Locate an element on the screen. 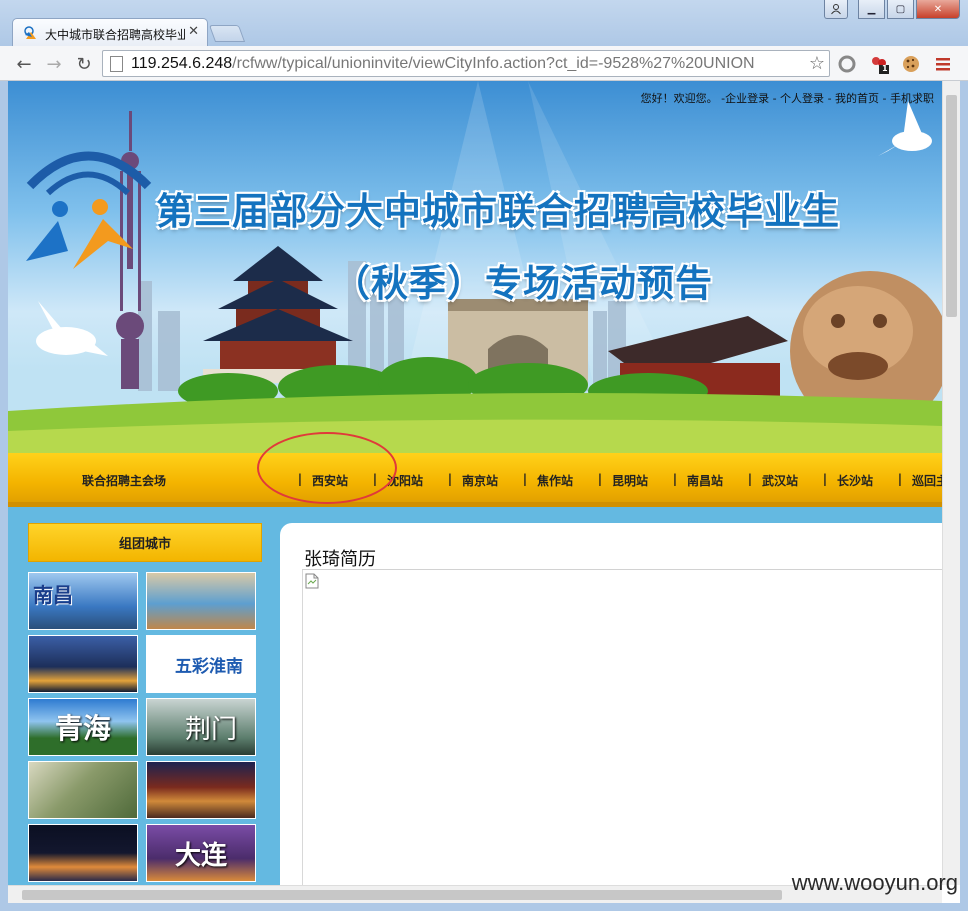 The width and height of the screenshot is (968, 911). city-thumb-nanchang: 南昌 is located at coordinates (83, 601).